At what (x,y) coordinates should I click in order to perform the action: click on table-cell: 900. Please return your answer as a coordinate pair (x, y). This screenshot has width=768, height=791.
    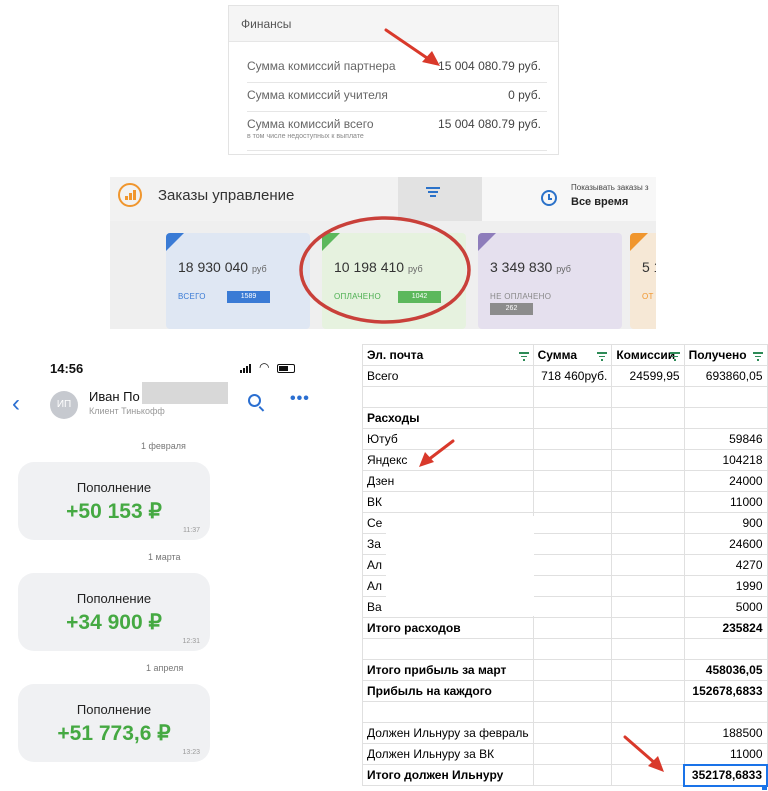
    Looking at the image, I should click on (725, 523).